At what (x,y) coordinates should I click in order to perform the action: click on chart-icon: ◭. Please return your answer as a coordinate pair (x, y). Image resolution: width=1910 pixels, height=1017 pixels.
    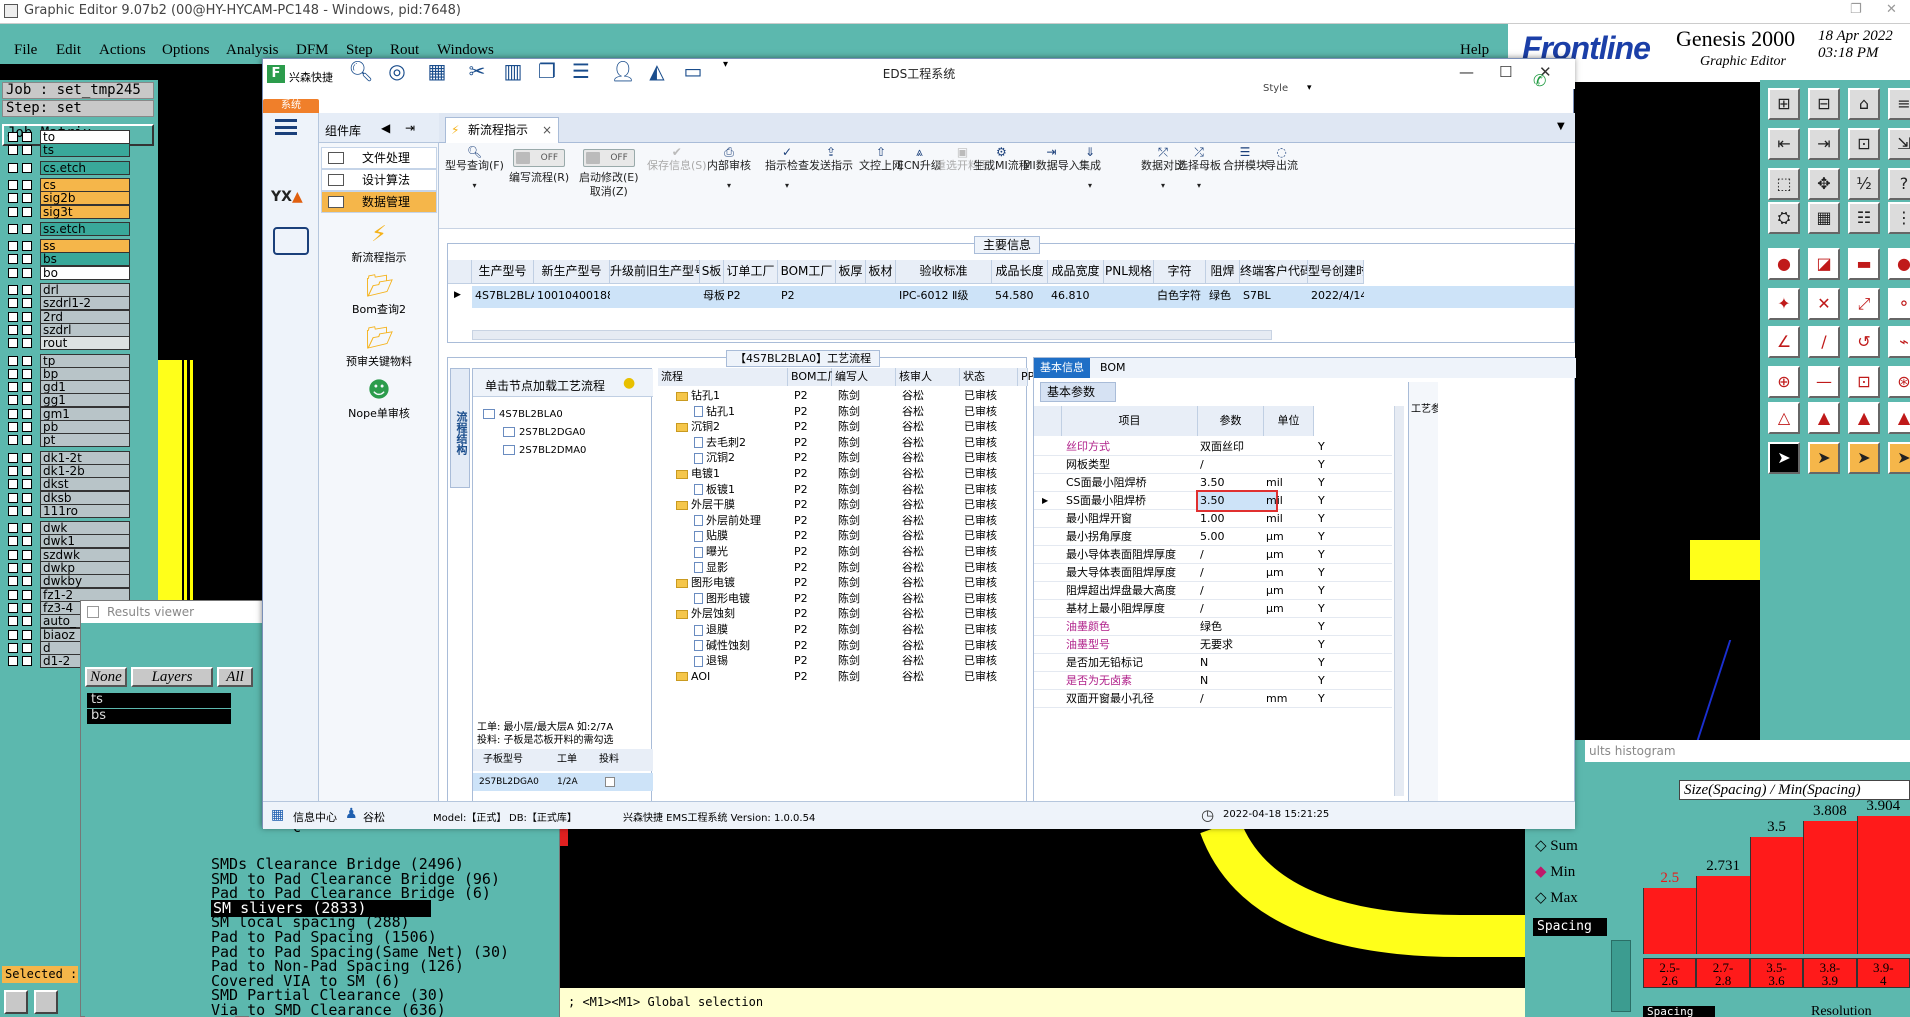
    Looking at the image, I should click on (657, 71).